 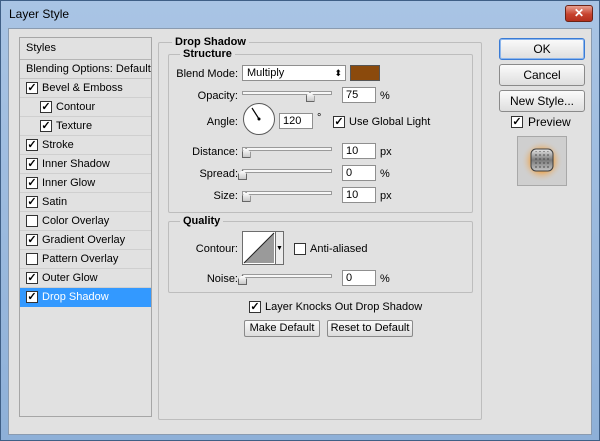 I want to click on knockout-label: Layer Knocks Out Drop Shadow, so click(x=344, y=307).